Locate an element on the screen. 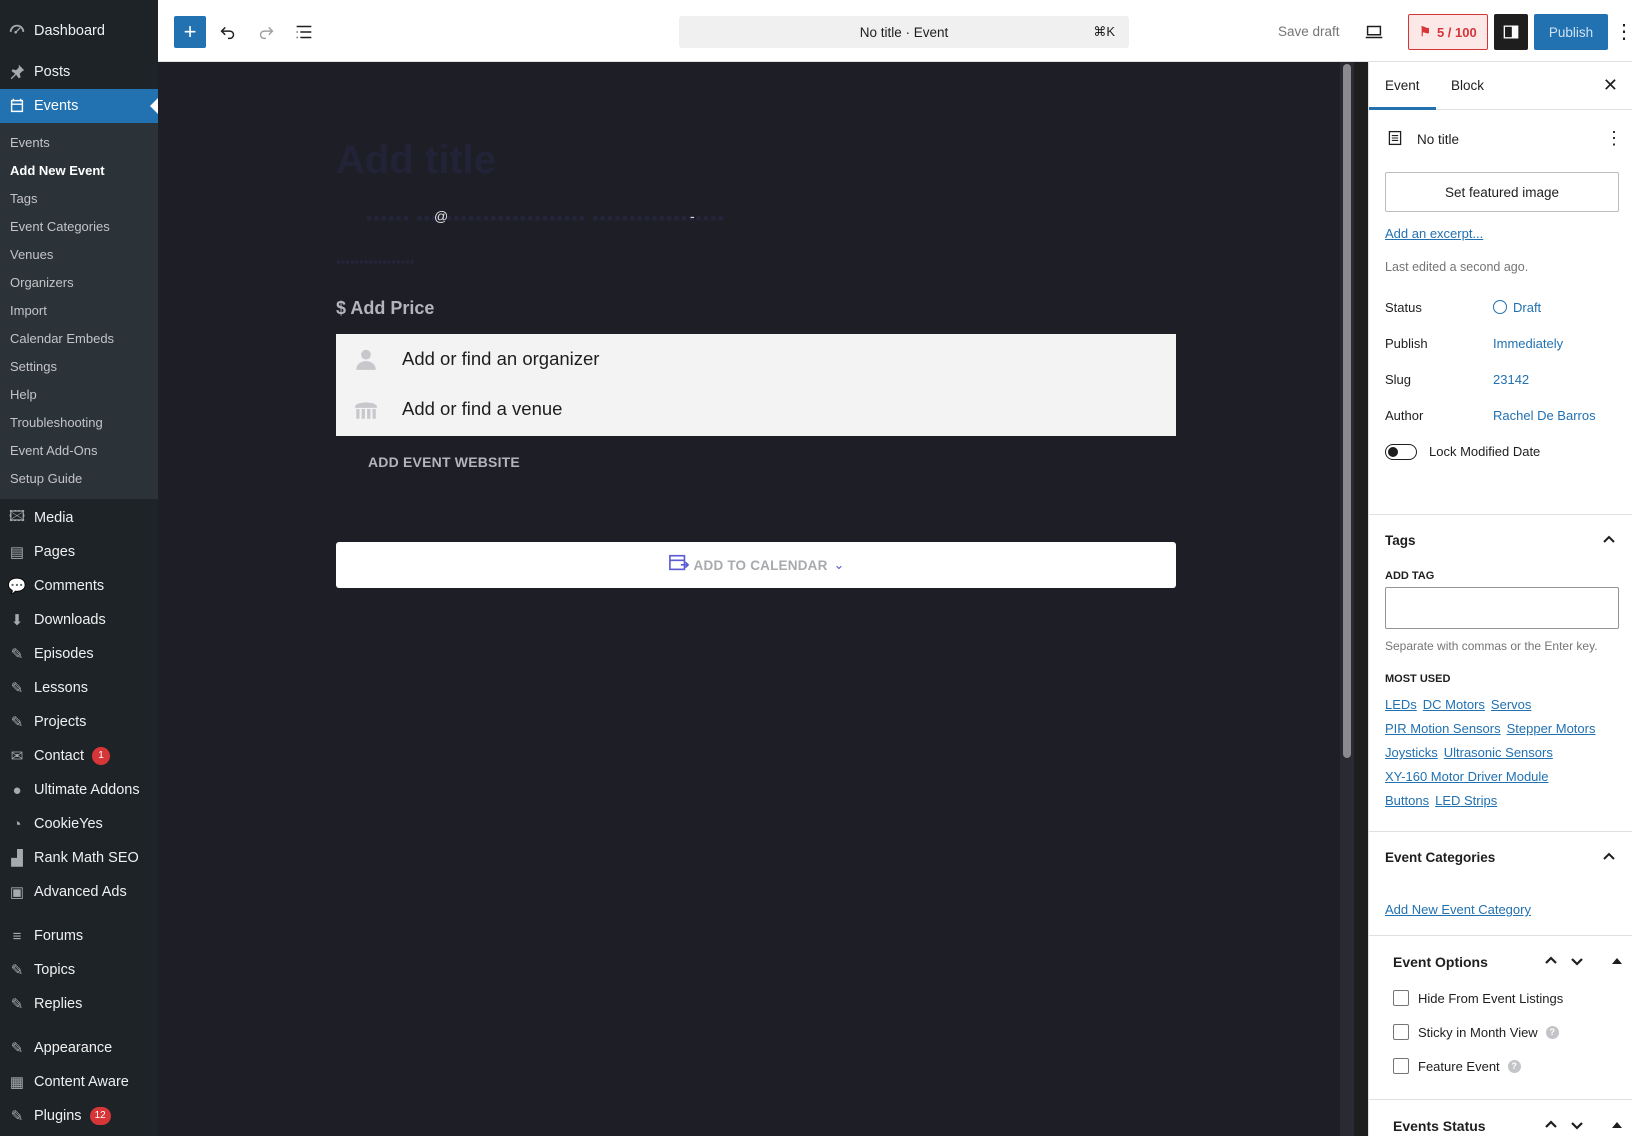 This screenshot has width=1632, height=1136. events-submenu-item: Venues is located at coordinates (79, 255).